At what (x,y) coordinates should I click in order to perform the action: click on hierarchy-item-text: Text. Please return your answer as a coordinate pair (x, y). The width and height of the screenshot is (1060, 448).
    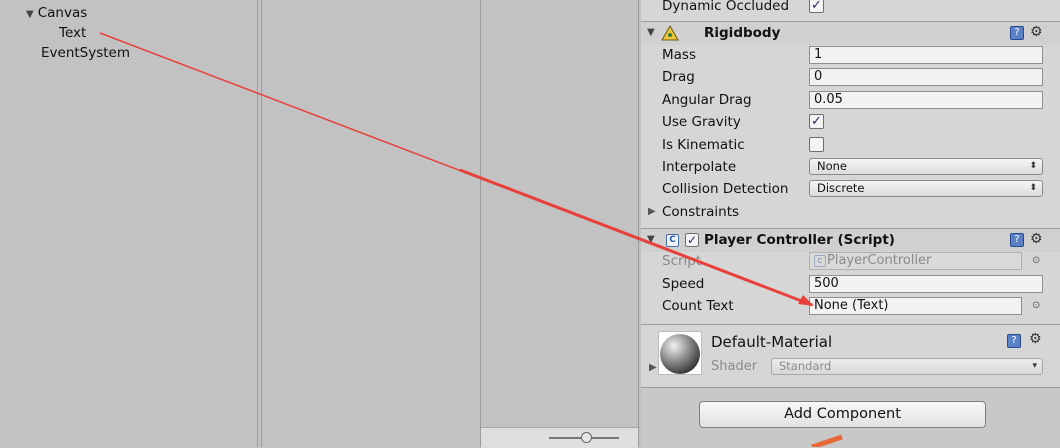
    Looking at the image, I should click on (72, 33).